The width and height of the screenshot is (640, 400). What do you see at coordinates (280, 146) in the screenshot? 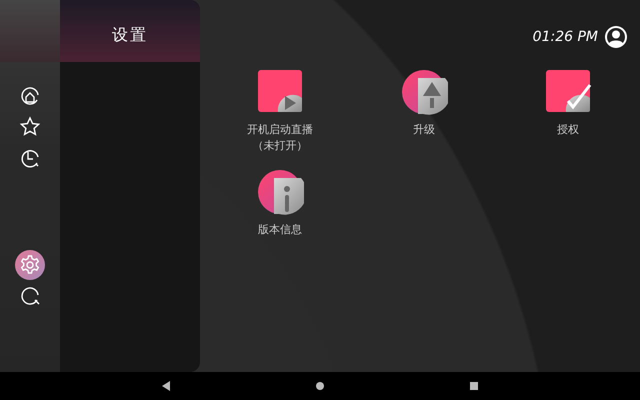
I see `status-note: （未打开）` at bounding box center [280, 146].